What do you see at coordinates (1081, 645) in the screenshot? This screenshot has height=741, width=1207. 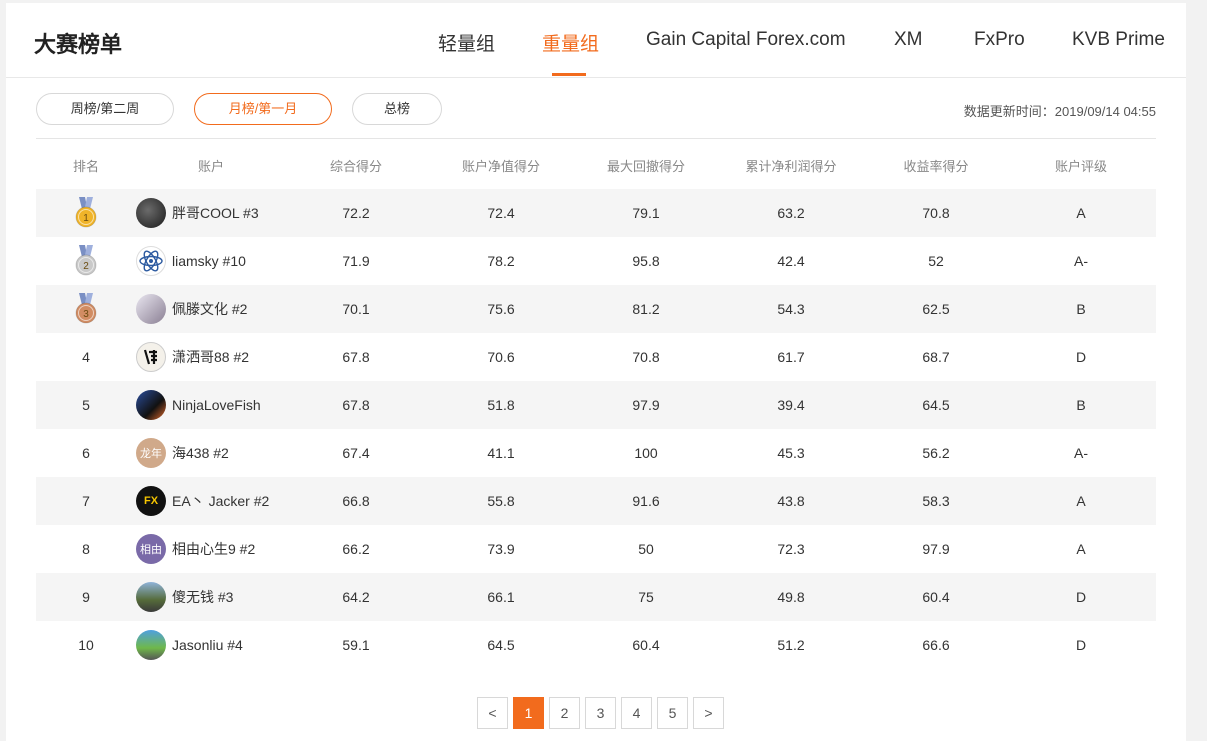 I see `rating-cell: D` at bounding box center [1081, 645].